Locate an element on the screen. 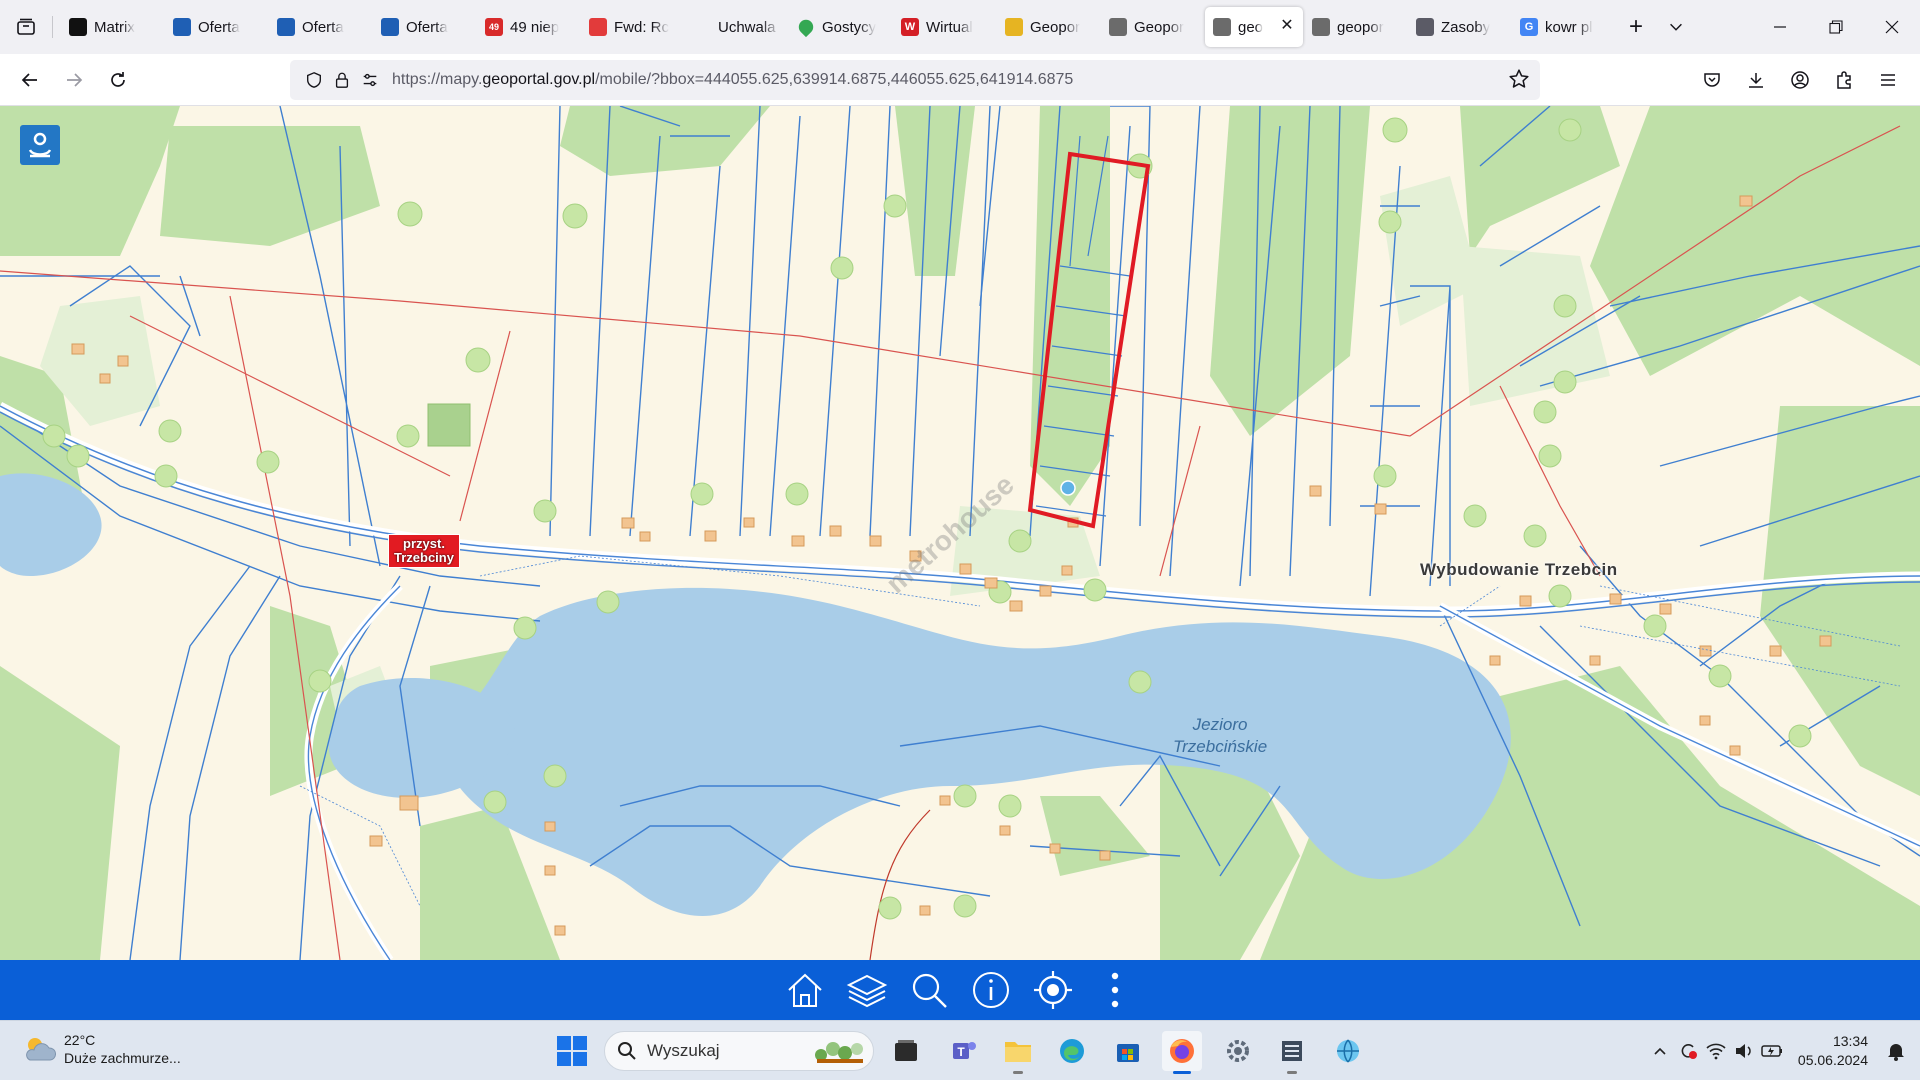 The height and width of the screenshot is (1080, 1920). layers-button is located at coordinates (867, 990).